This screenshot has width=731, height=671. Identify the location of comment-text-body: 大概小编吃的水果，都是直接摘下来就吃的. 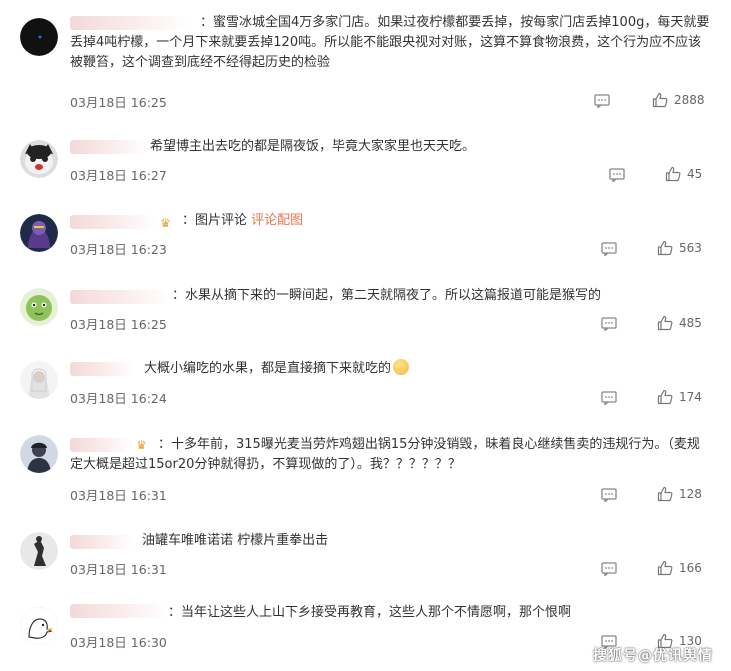
(268, 368).